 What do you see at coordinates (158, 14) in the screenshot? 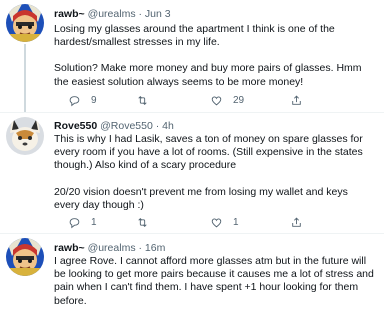
I see `timestamp: Jun 3` at bounding box center [158, 14].